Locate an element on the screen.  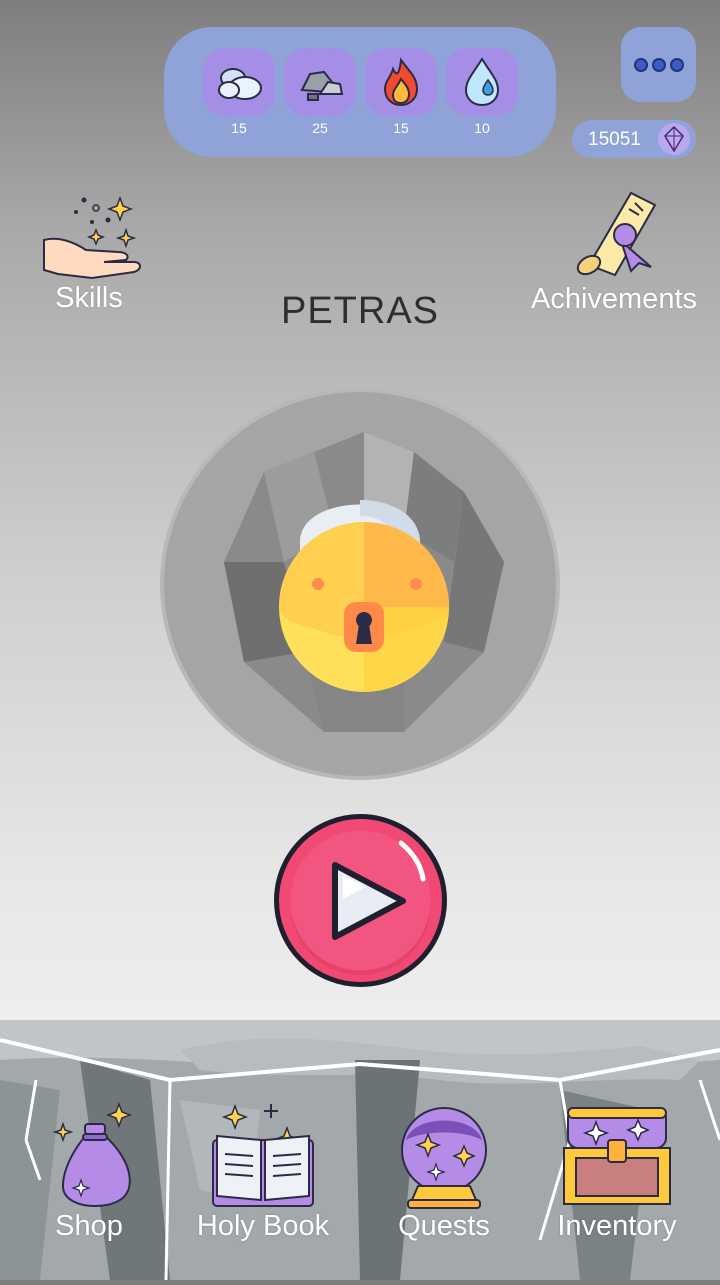
scroll-diploma-icon is located at coordinates (614, 234).